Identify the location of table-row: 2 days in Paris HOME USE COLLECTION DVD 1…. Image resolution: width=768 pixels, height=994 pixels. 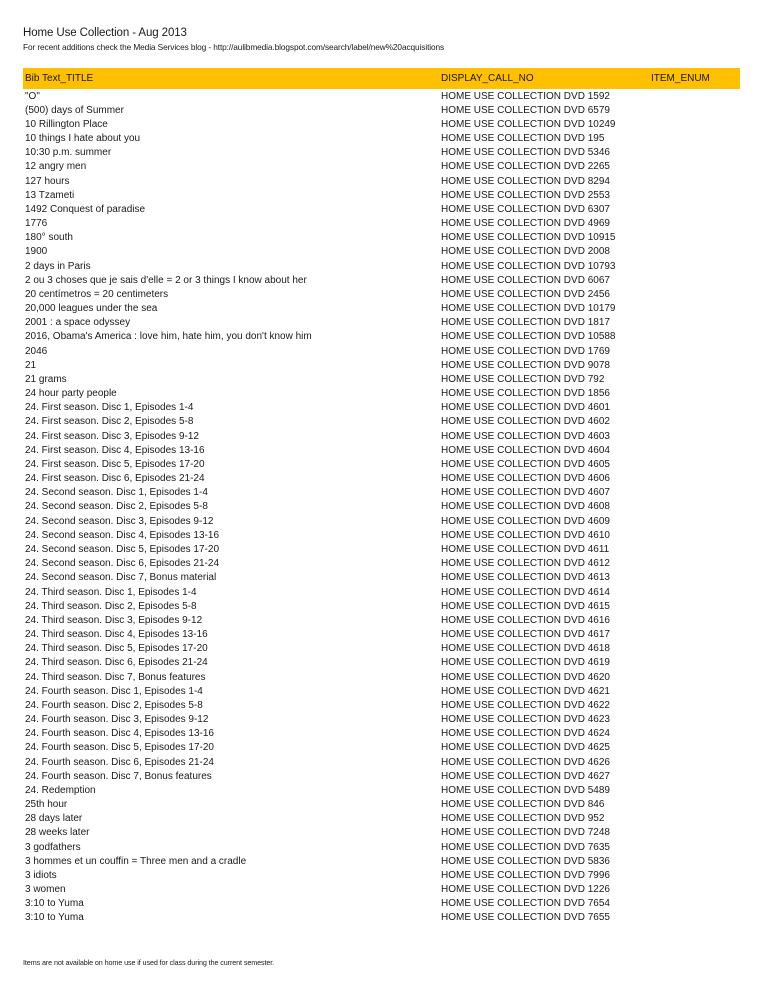
(384, 267).